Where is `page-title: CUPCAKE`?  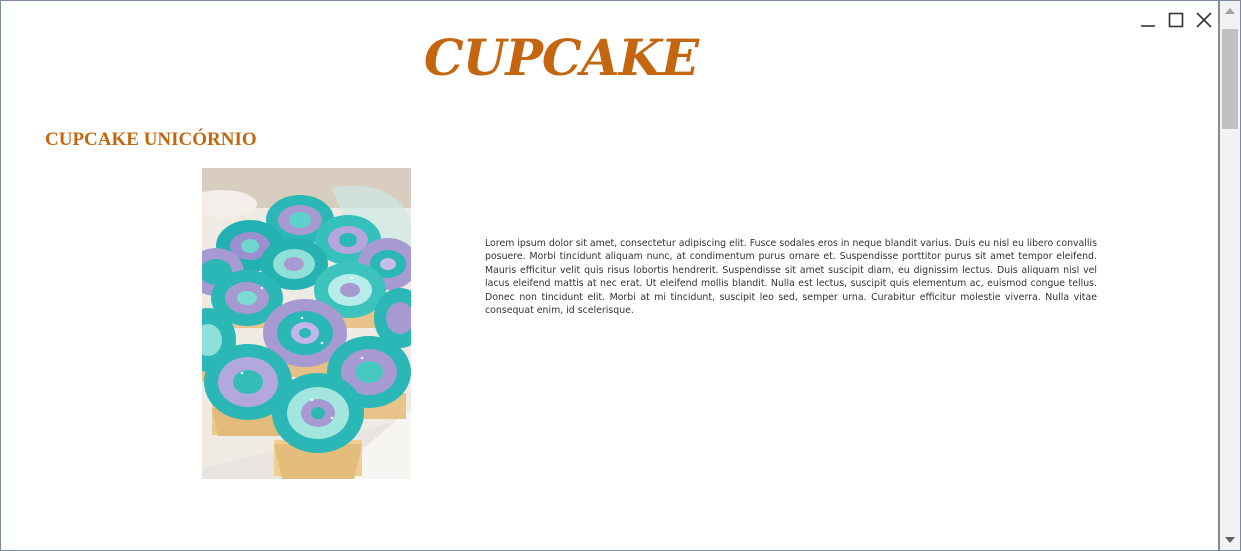 page-title: CUPCAKE is located at coordinates (561, 57).